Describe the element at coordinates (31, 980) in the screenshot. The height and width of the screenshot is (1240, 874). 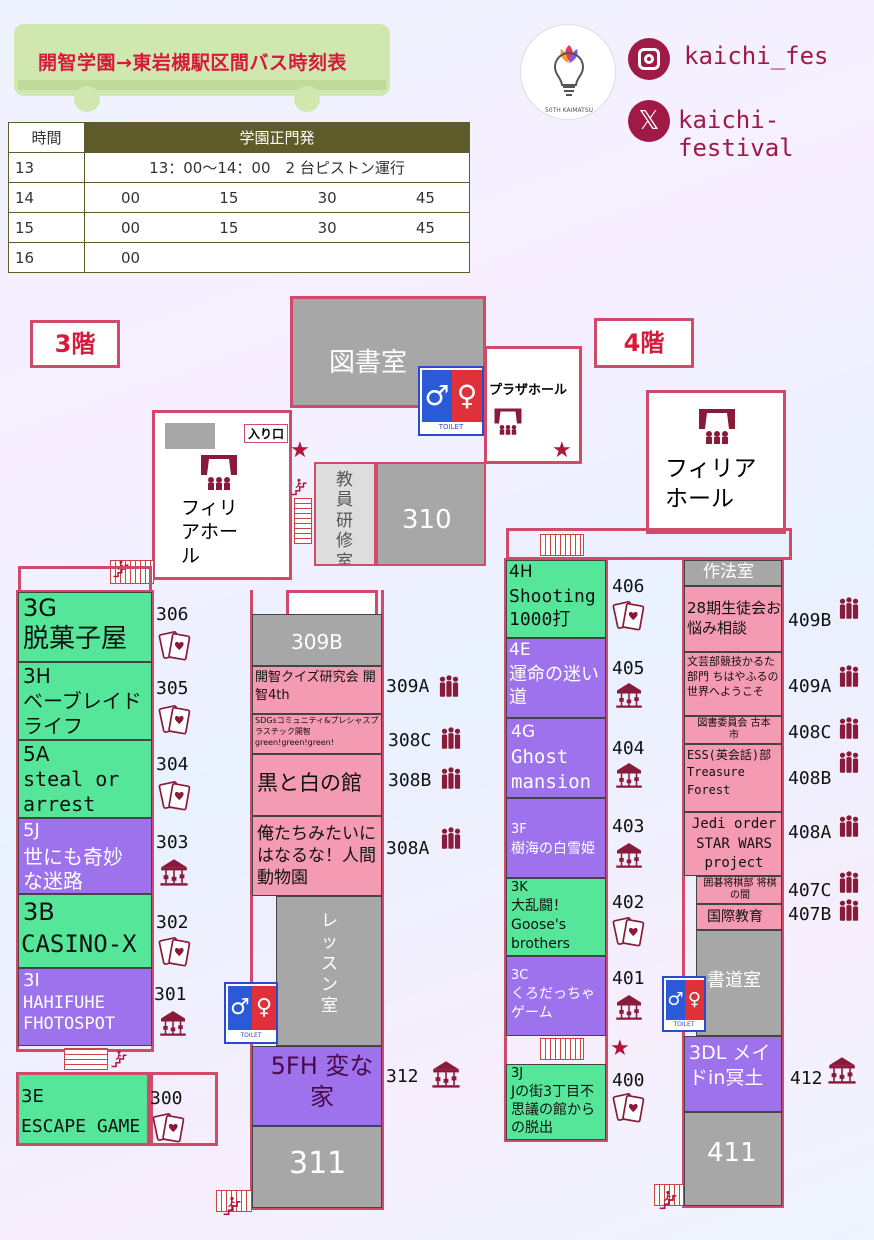
I see `room-title: 3I` at that location.